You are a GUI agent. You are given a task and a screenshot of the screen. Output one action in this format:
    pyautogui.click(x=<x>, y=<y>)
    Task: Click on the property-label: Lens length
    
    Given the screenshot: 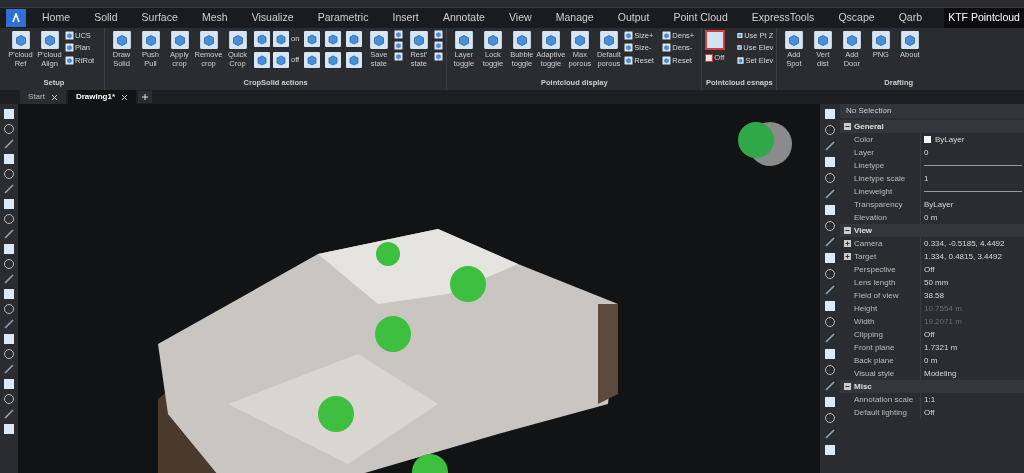 What is the action you would take?
    pyautogui.click(x=875, y=282)
    